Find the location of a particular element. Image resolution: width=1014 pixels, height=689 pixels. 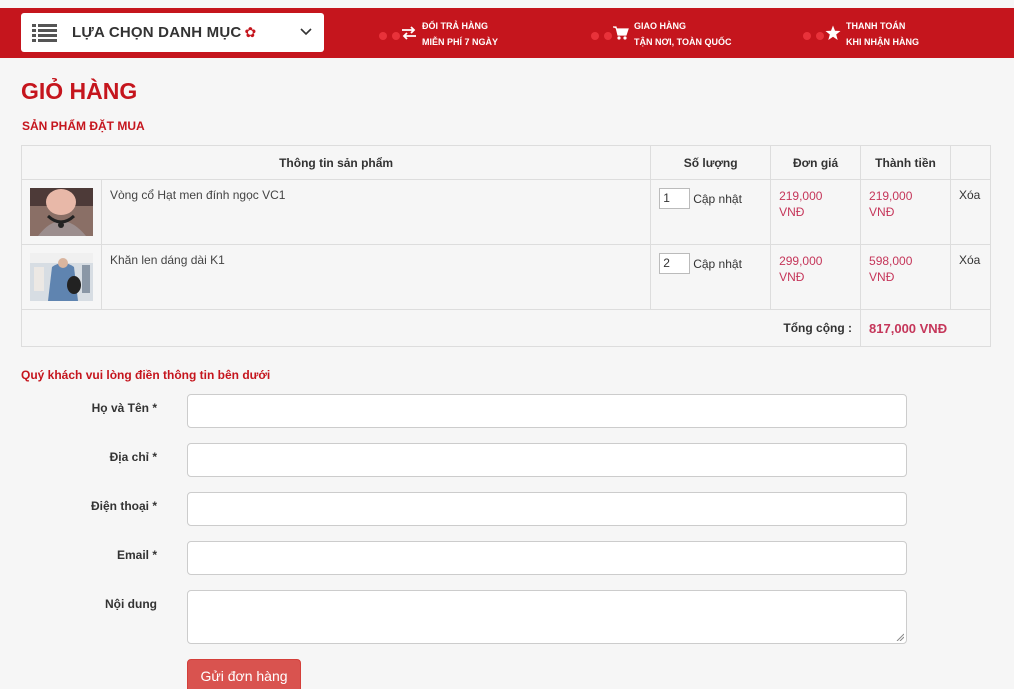

email-field is located at coordinates (547, 558).